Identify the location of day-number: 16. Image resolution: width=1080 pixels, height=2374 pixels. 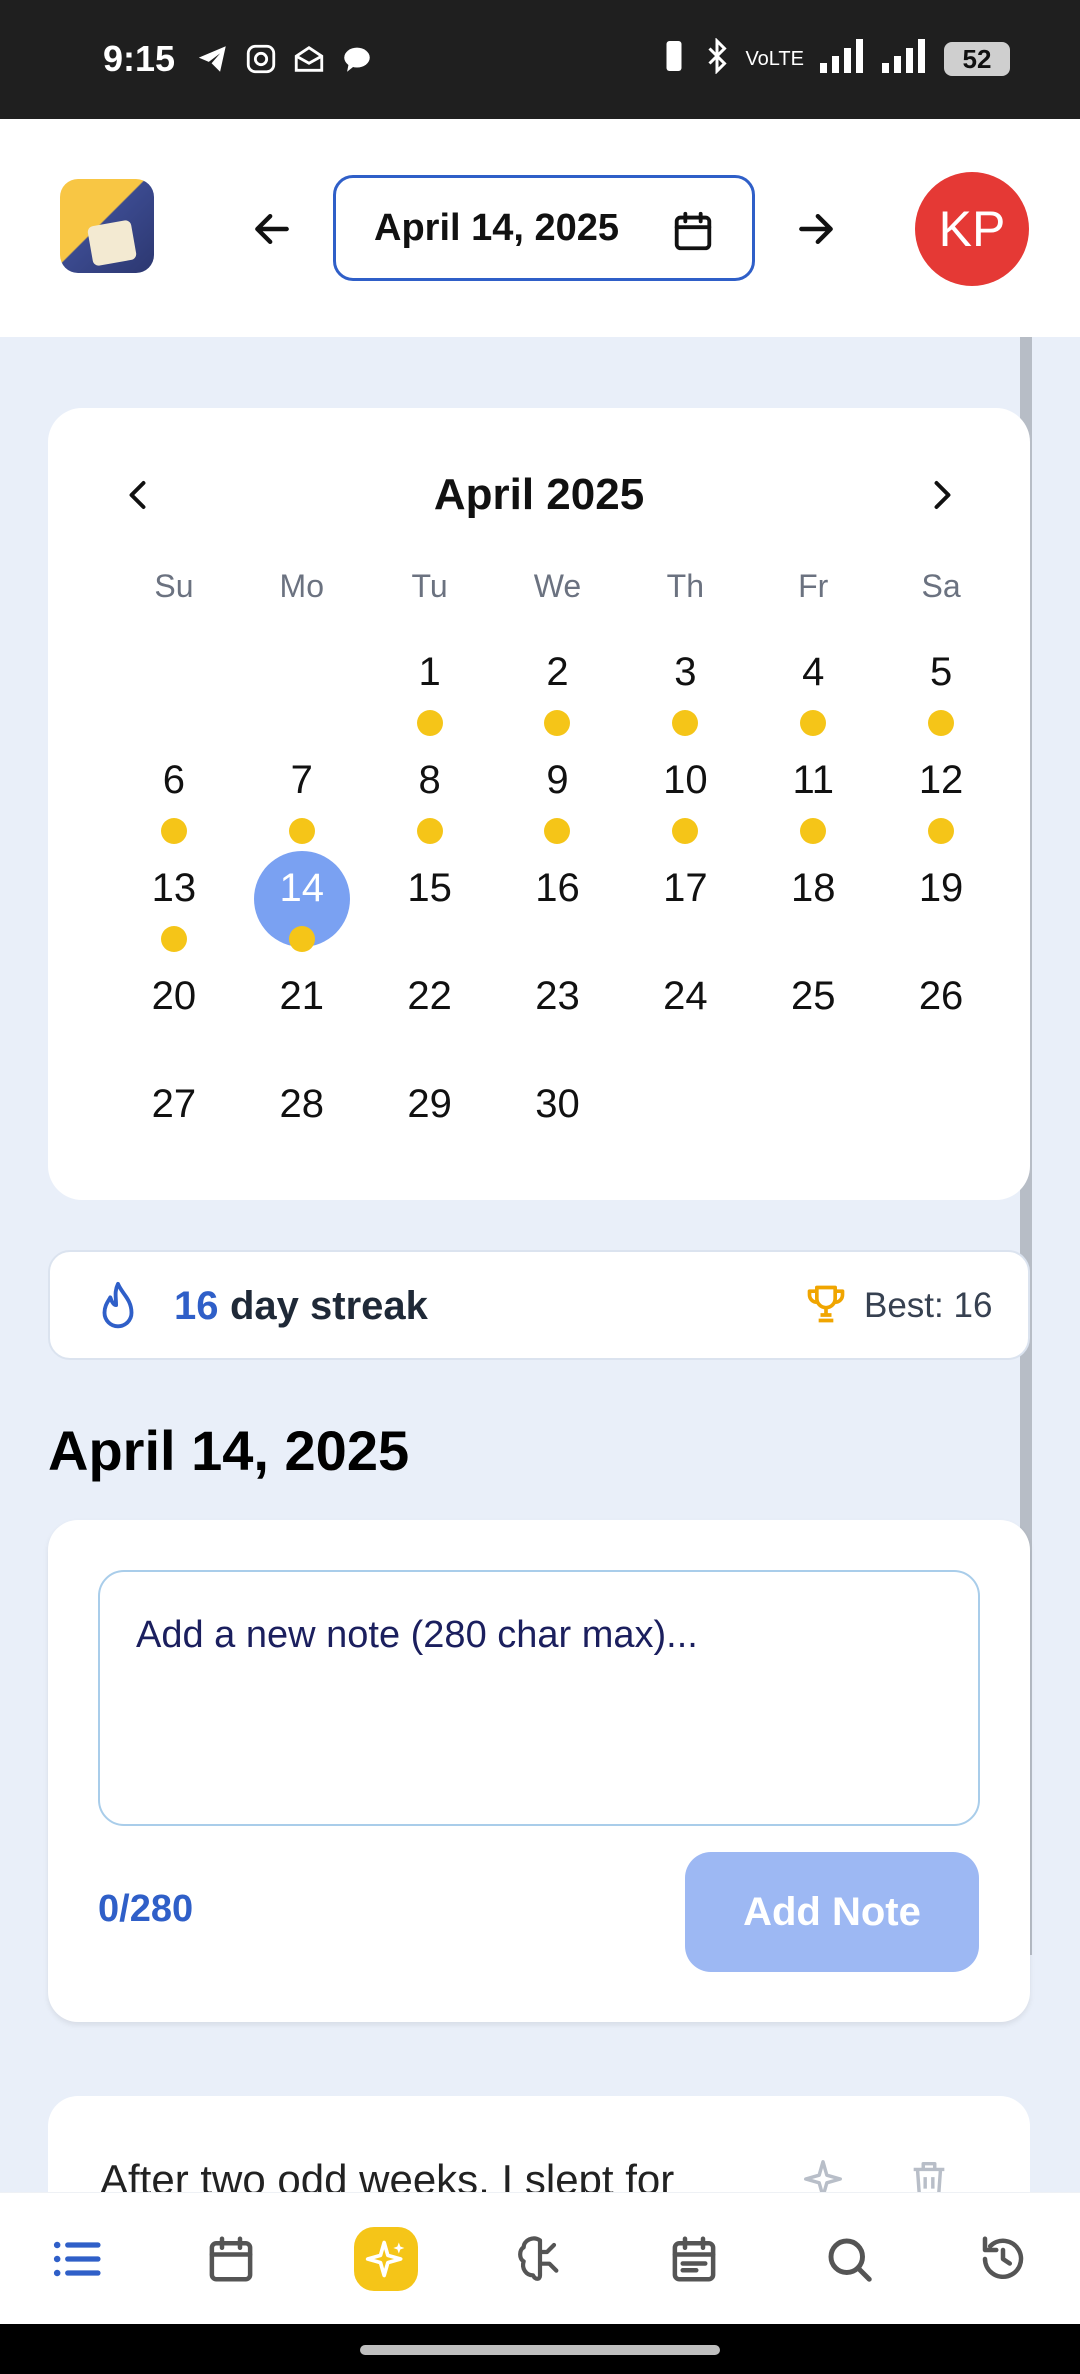
(557, 888).